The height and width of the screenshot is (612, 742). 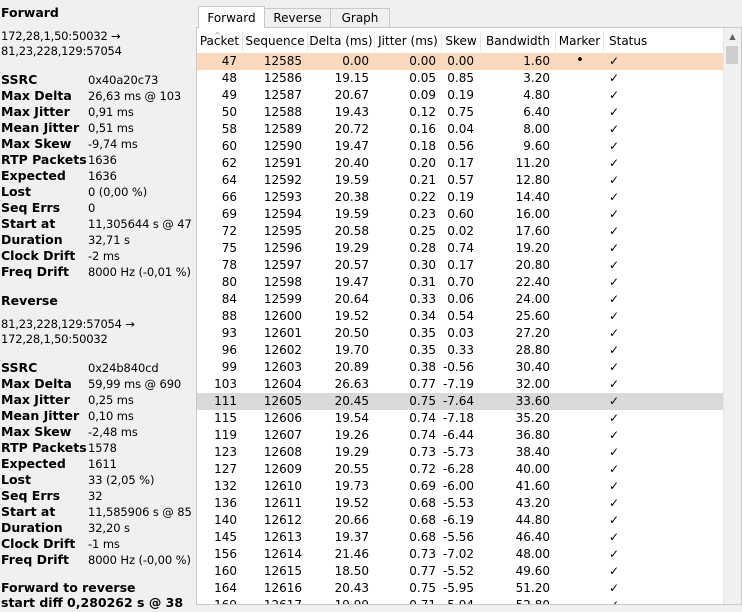 I want to click on cell-delta: 19.54, so click(x=351, y=418).